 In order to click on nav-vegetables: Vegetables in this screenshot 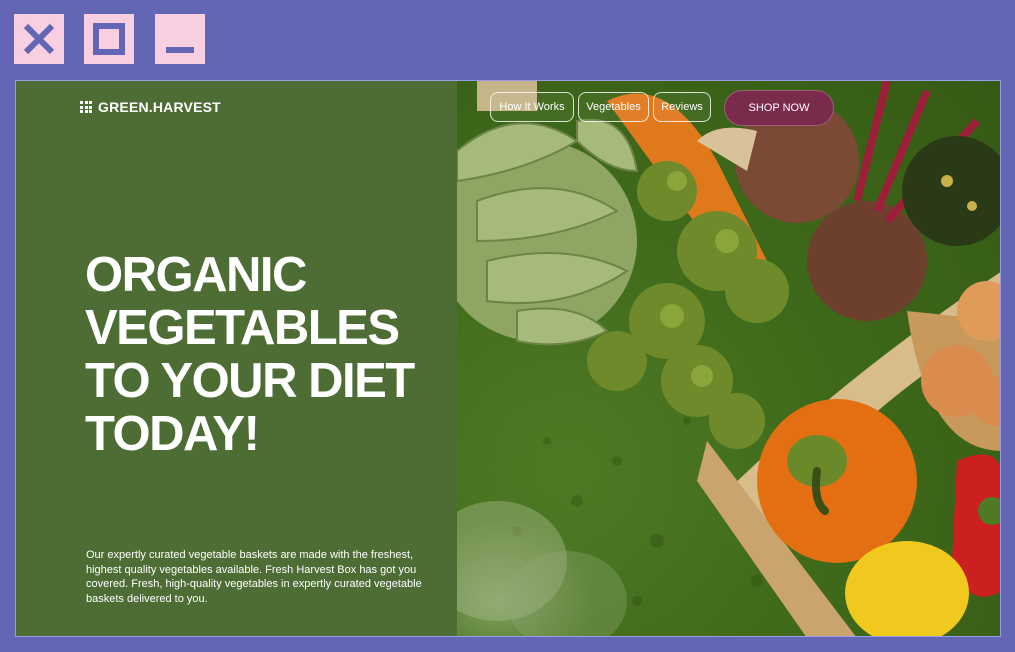, I will do `click(613, 107)`.